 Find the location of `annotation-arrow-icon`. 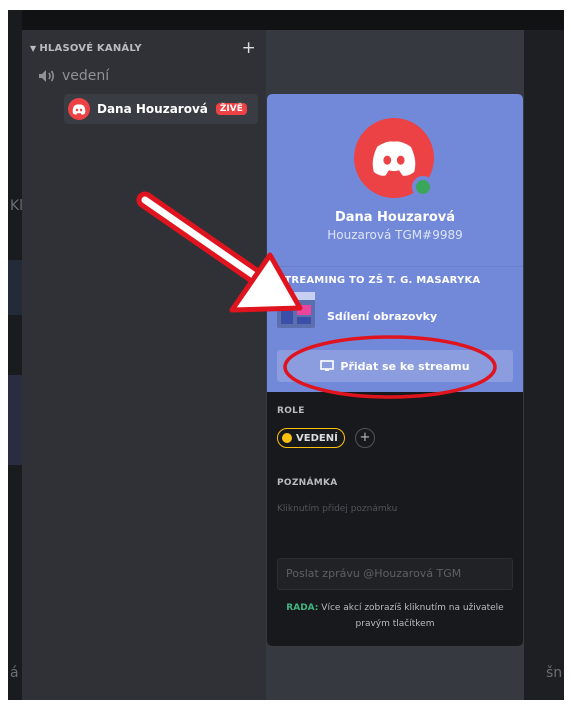

annotation-arrow-icon is located at coordinates (219, 252).